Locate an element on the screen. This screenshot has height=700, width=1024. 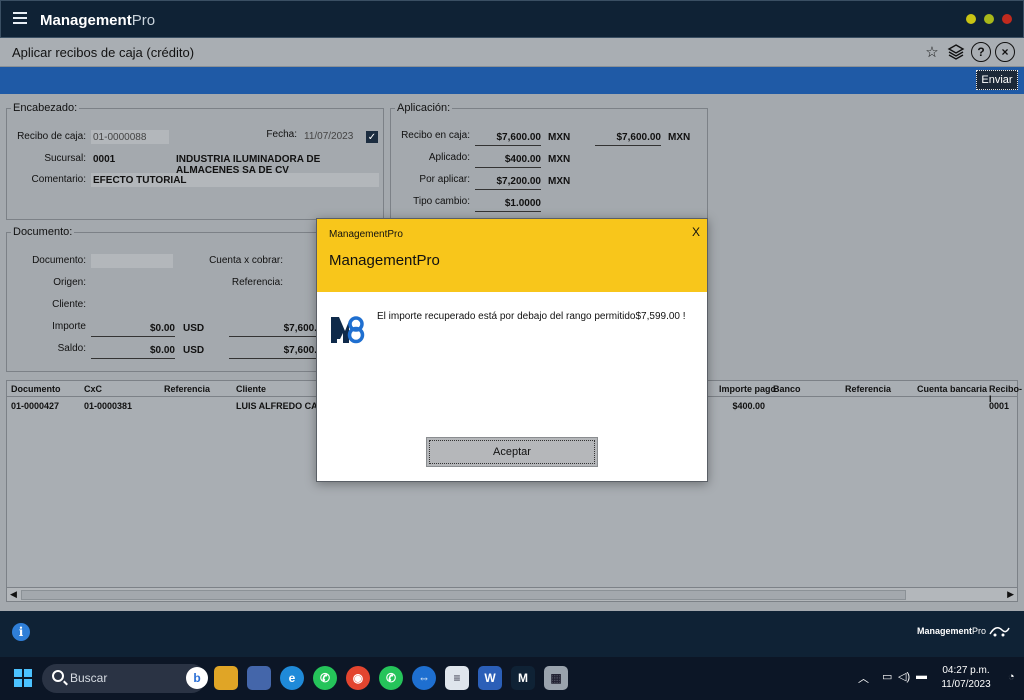
column-header: Banco is located at coordinates (787, 389).